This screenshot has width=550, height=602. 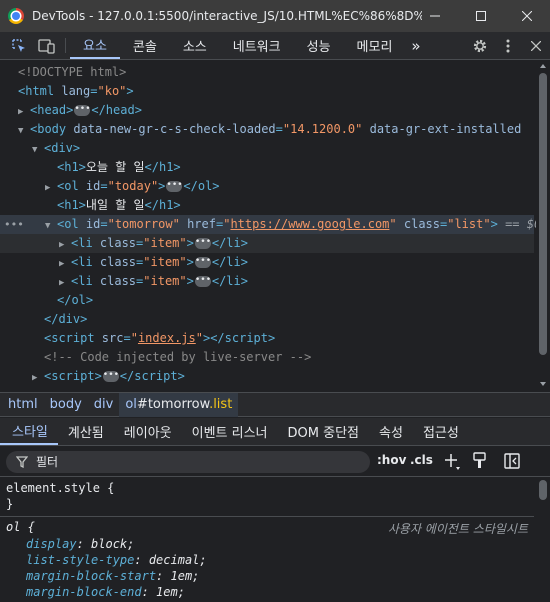 What do you see at coordinates (80, 544) in the screenshot?
I see `css-declaration: display: block;` at bounding box center [80, 544].